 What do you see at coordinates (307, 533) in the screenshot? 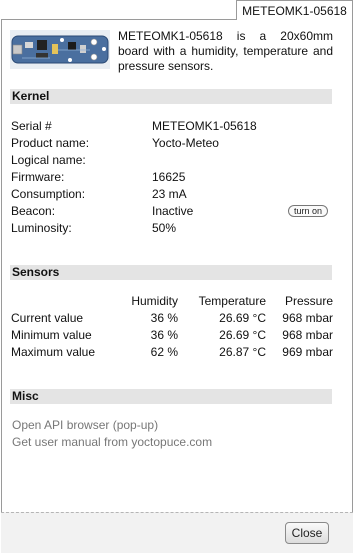
I see `close-button: Close` at bounding box center [307, 533].